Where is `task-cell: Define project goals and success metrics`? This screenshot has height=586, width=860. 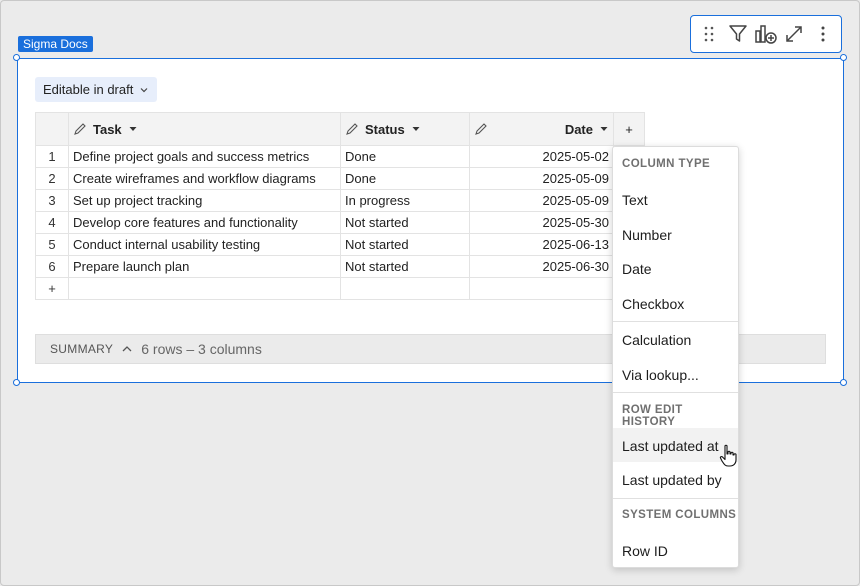 task-cell: Define project goals and success metrics is located at coordinates (204, 156).